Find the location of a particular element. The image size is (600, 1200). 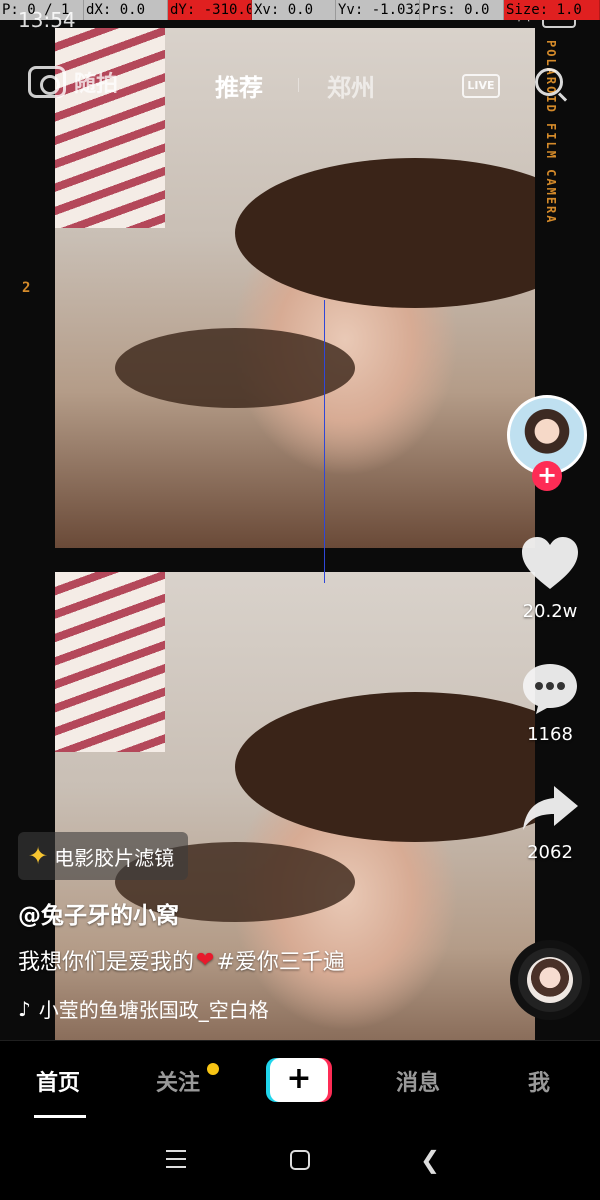

comment-icon is located at coordinates (550, 689).